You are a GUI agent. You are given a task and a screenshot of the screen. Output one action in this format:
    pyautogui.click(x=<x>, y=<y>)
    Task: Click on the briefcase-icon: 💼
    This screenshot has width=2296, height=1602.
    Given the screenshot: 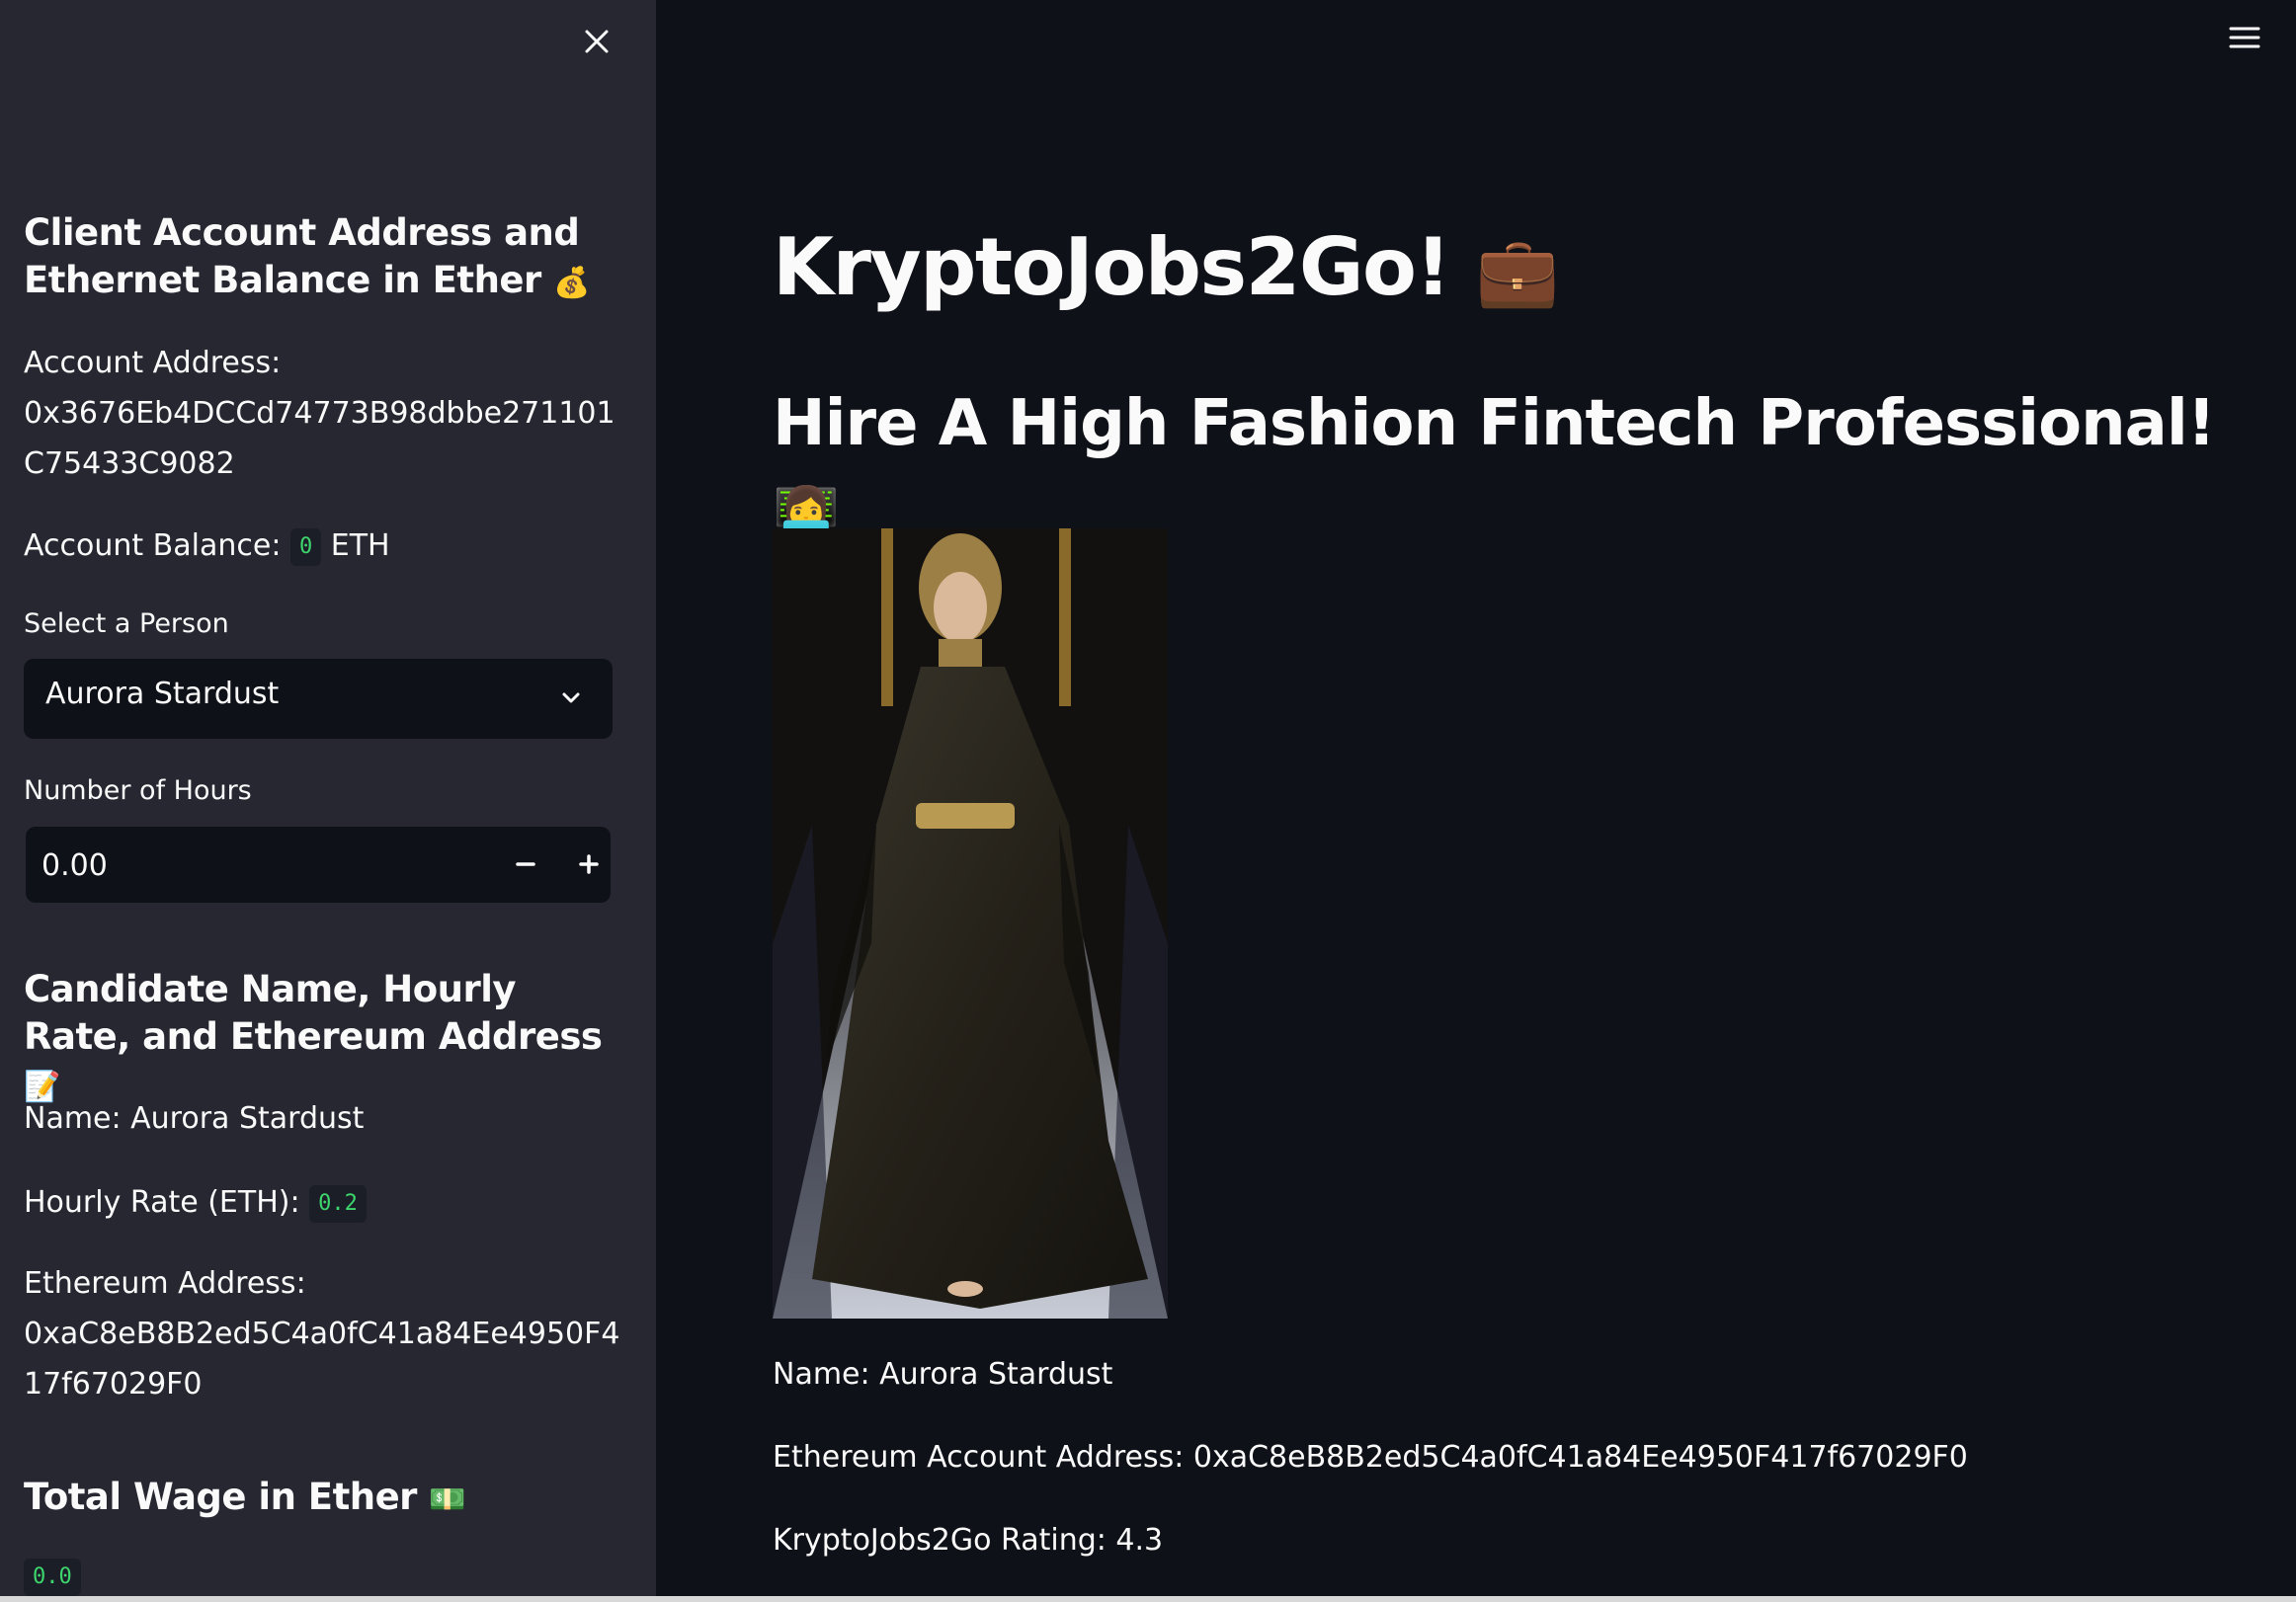 What is the action you would take?
    pyautogui.click(x=1517, y=272)
    